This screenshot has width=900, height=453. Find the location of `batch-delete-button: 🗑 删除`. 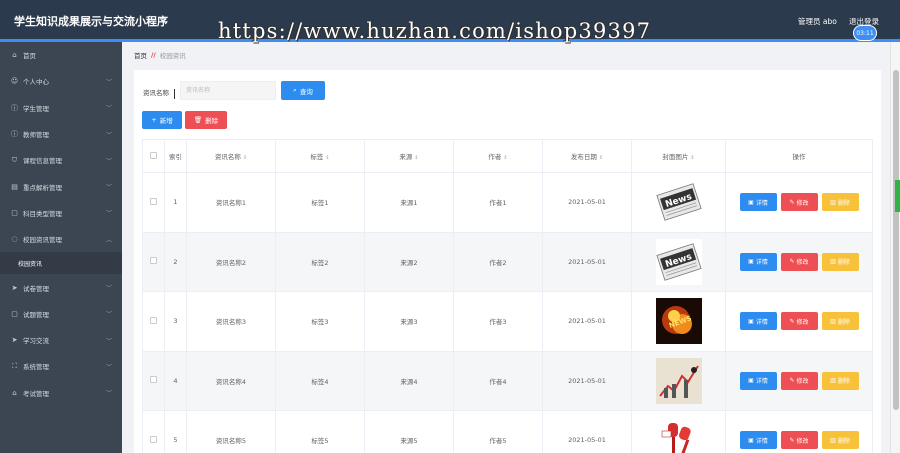

batch-delete-button: 🗑 删除 is located at coordinates (206, 120).